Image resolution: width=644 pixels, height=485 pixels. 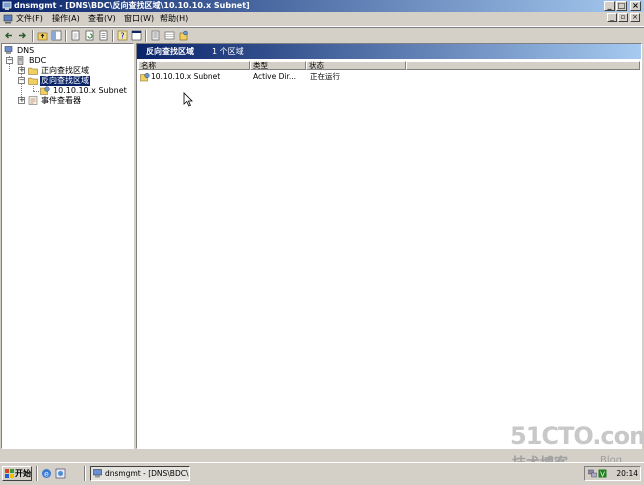 I want to click on event-viewer-icon, so click(x=33, y=100).